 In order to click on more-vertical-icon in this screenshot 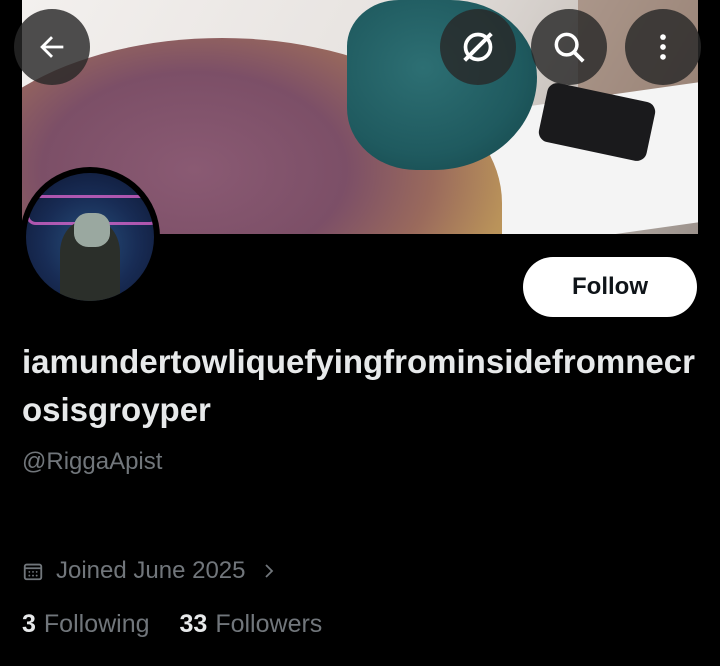, I will do `click(663, 47)`.